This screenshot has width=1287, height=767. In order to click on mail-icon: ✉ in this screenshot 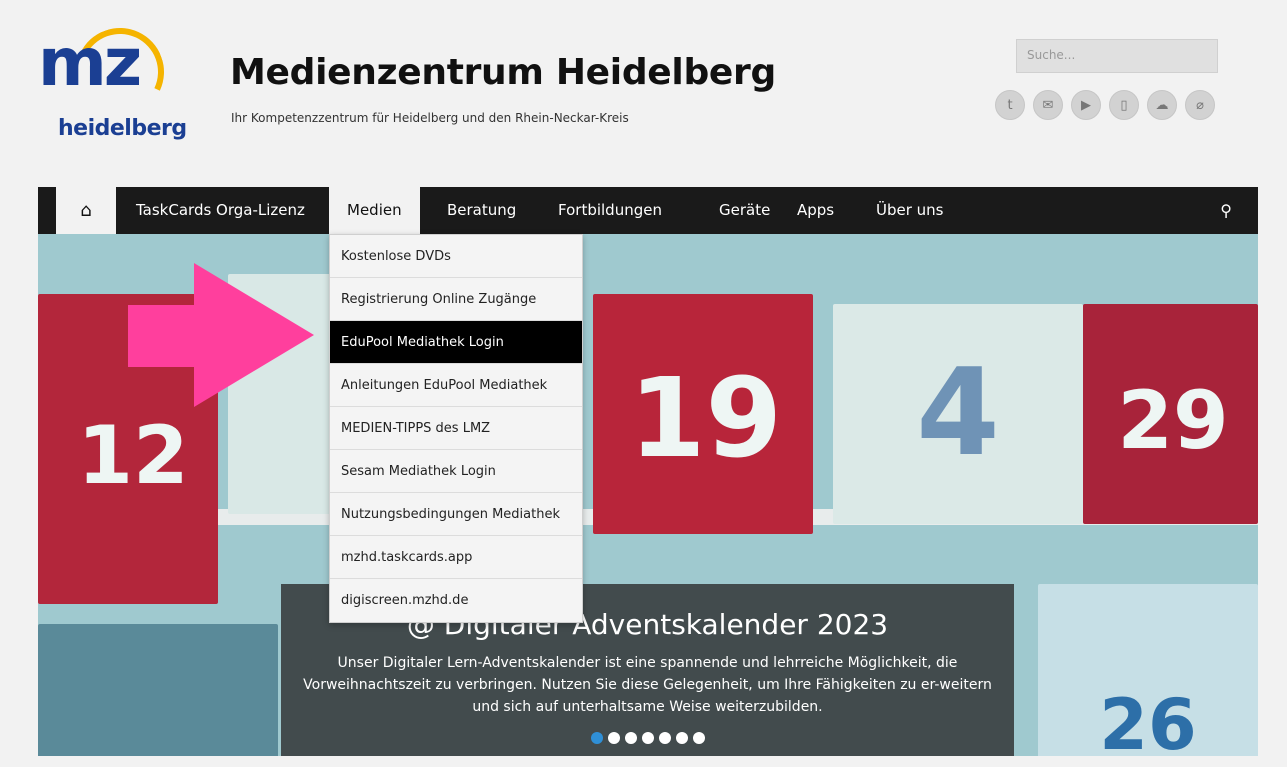, I will do `click(1048, 105)`.